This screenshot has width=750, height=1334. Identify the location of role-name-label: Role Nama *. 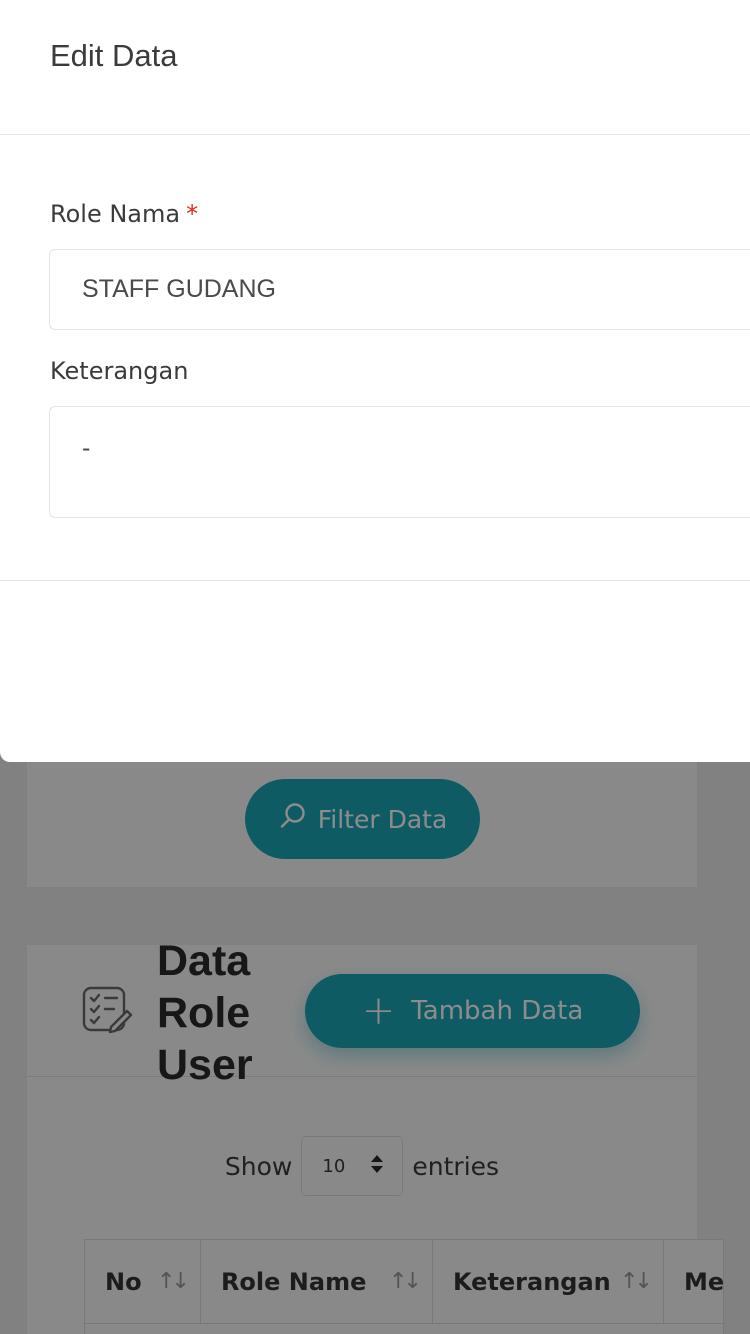
(124, 214).